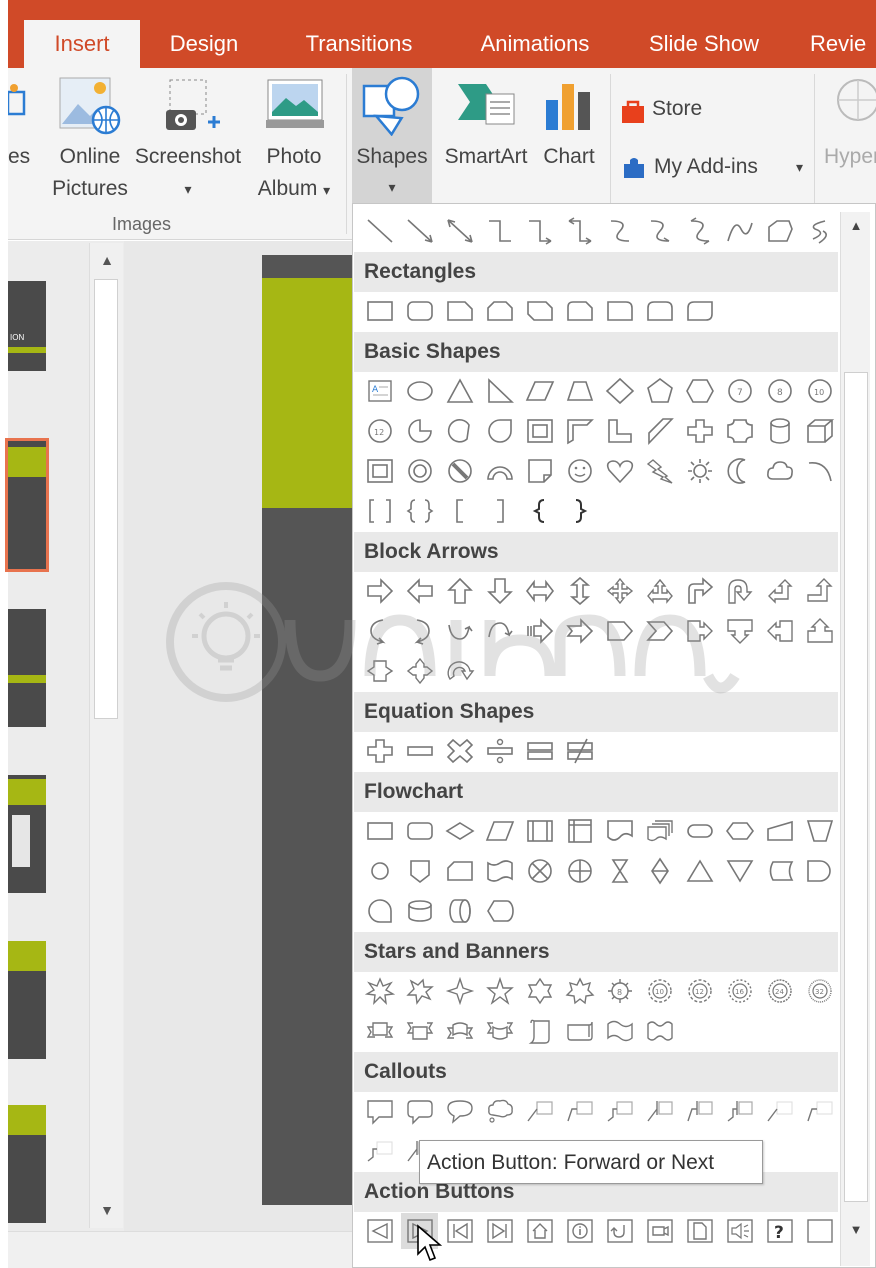 Image resolution: width=876 pixels, height=1268 pixels. Describe the element at coordinates (819, 1231) in the screenshot. I see `action-button-custom-icon` at that location.